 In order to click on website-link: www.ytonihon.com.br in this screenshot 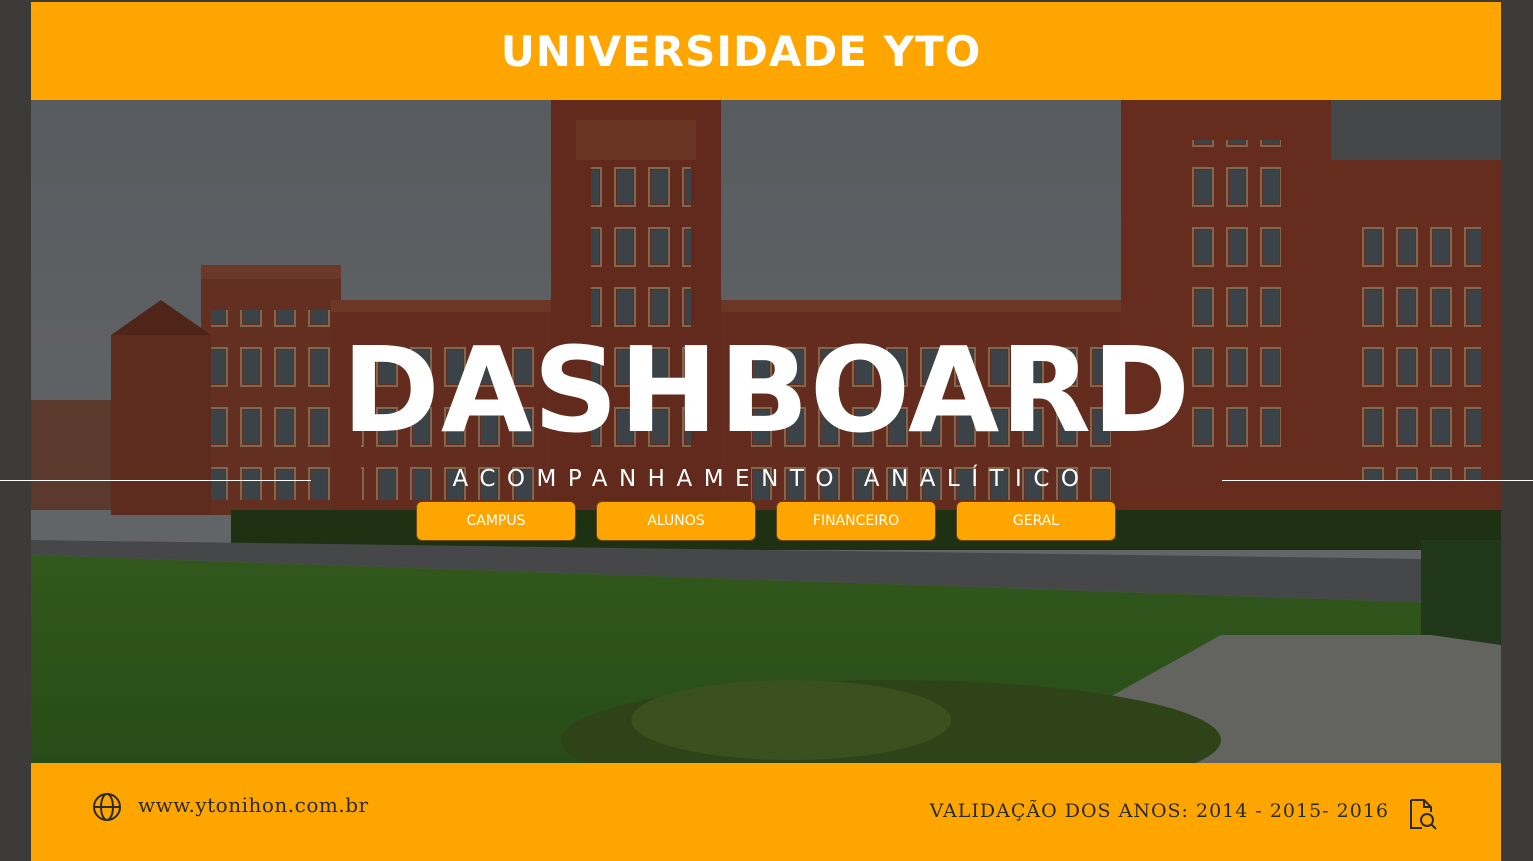, I will do `click(253, 805)`.